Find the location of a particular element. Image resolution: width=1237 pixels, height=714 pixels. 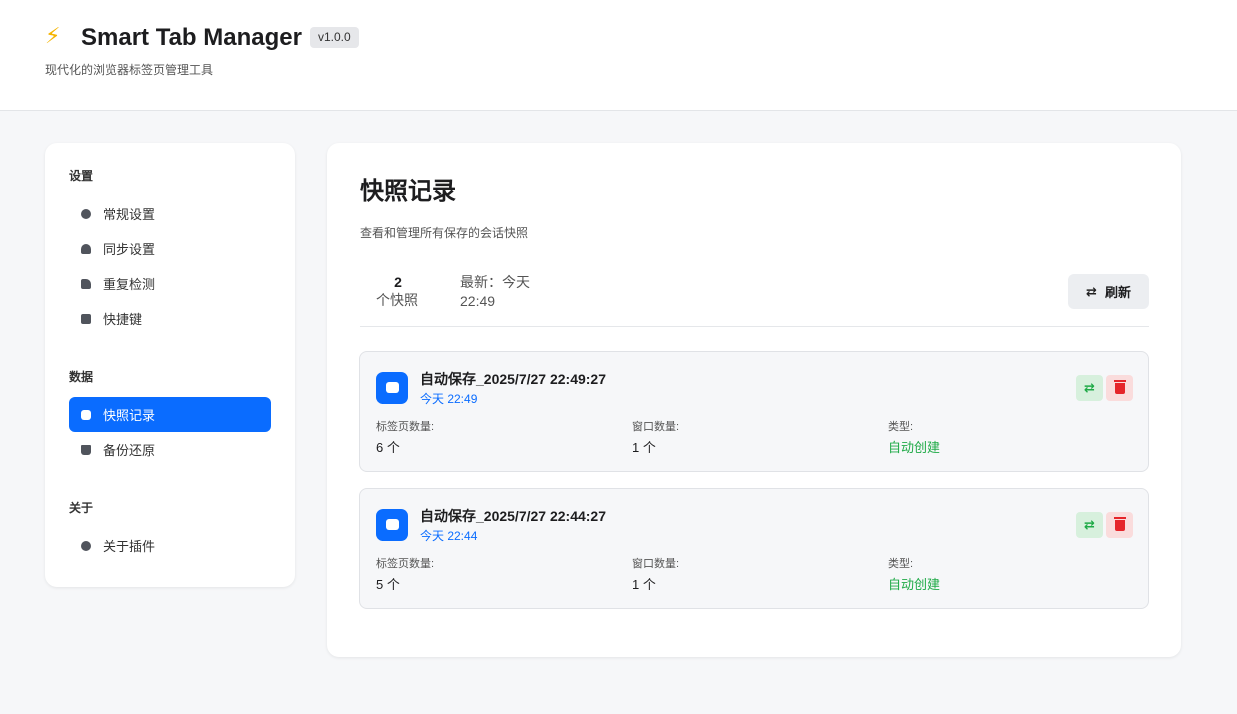

sidebar-item-label: 快照记录 is located at coordinates (129, 415).